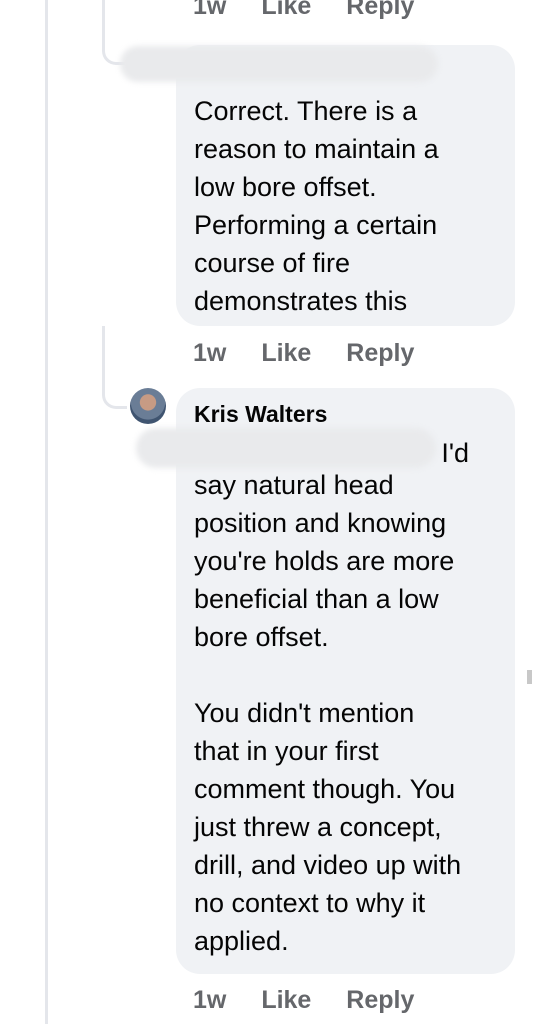 This screenshot has width=533, height=1024. I want to click on avatar, so click(148, 406).